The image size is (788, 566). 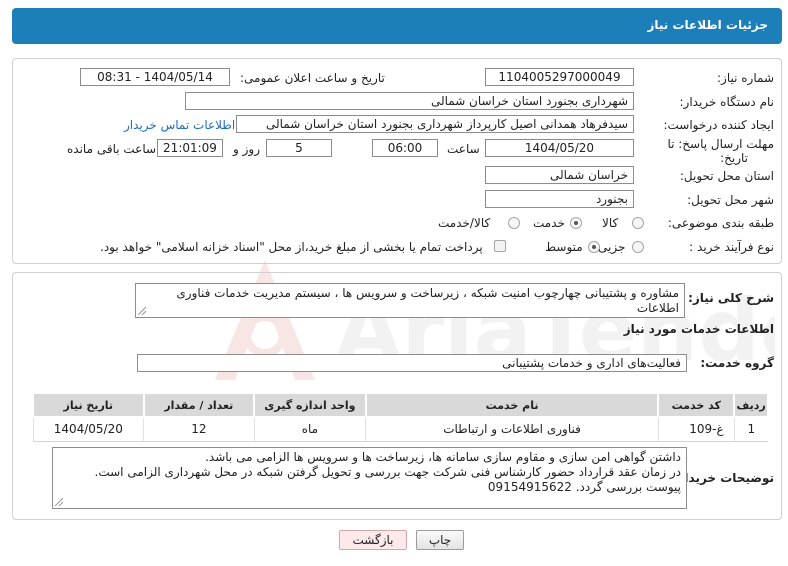 I want to click on cell-name: فناوری اطلاعات و ارتباطات, so click(x=512, y=429).